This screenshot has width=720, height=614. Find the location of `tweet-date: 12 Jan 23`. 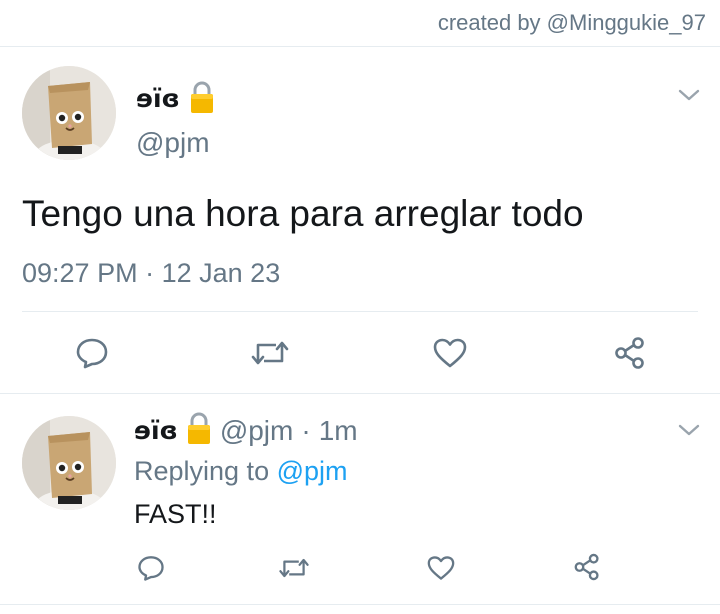

tweet-date: 12 Jan 23 is located at coordinates (221, 273).